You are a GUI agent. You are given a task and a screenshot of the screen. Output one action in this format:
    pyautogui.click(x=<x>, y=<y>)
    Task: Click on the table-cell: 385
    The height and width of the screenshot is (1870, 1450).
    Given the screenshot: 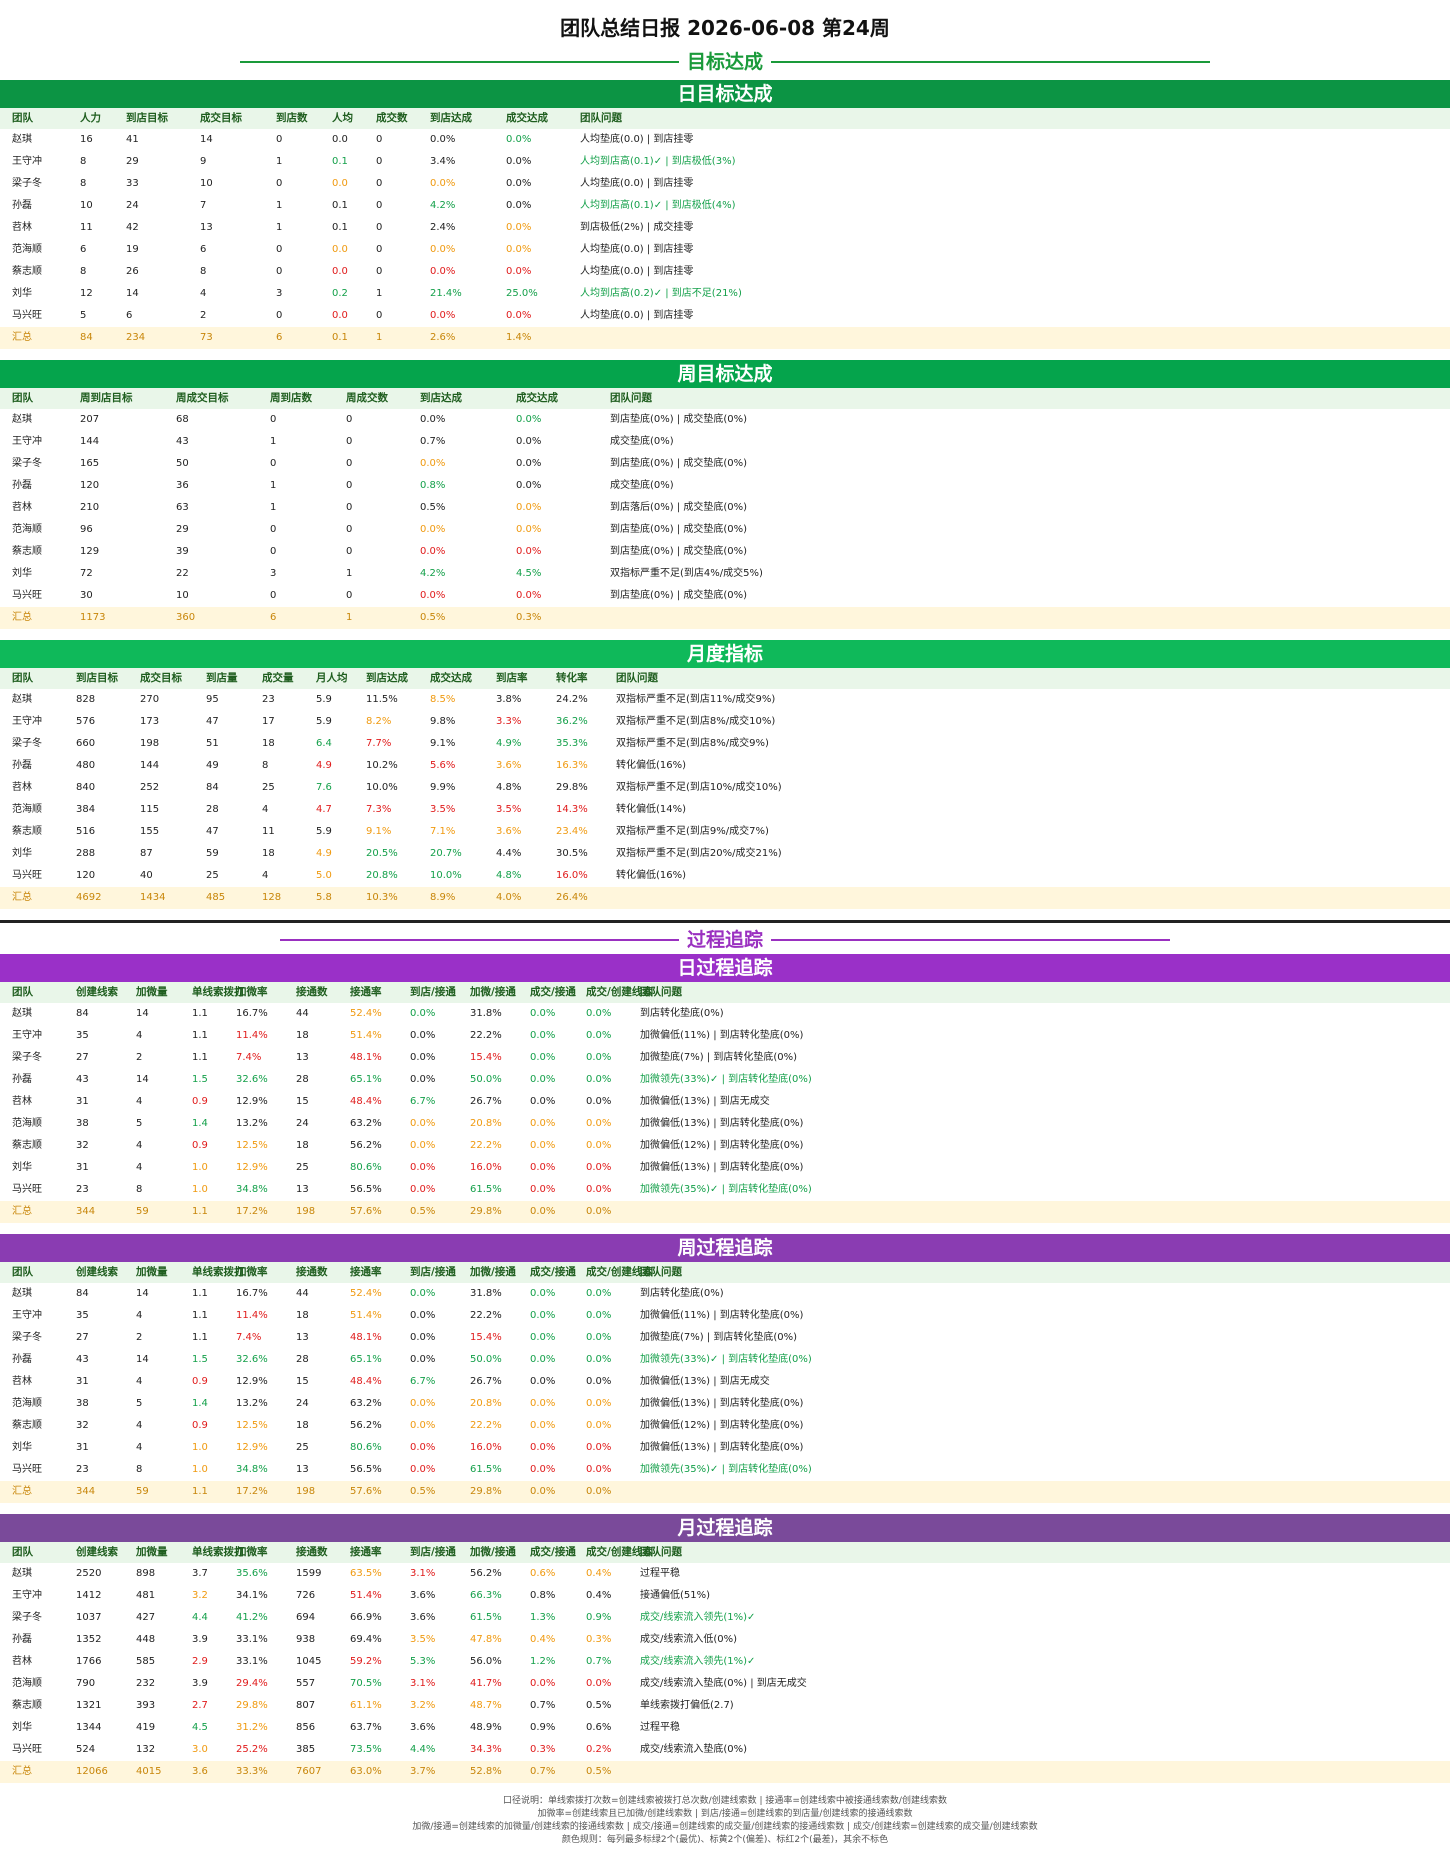 What is the action you would take?
    pyautogui.click(x=306, y=1749)
    